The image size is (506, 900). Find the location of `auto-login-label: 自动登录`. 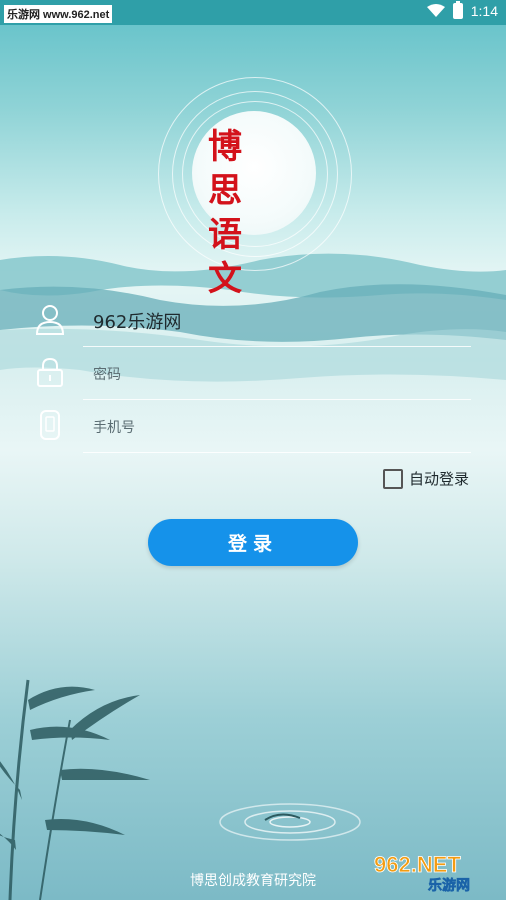

auto-login-label: 自动登录 is located at coordinates (438, 479).